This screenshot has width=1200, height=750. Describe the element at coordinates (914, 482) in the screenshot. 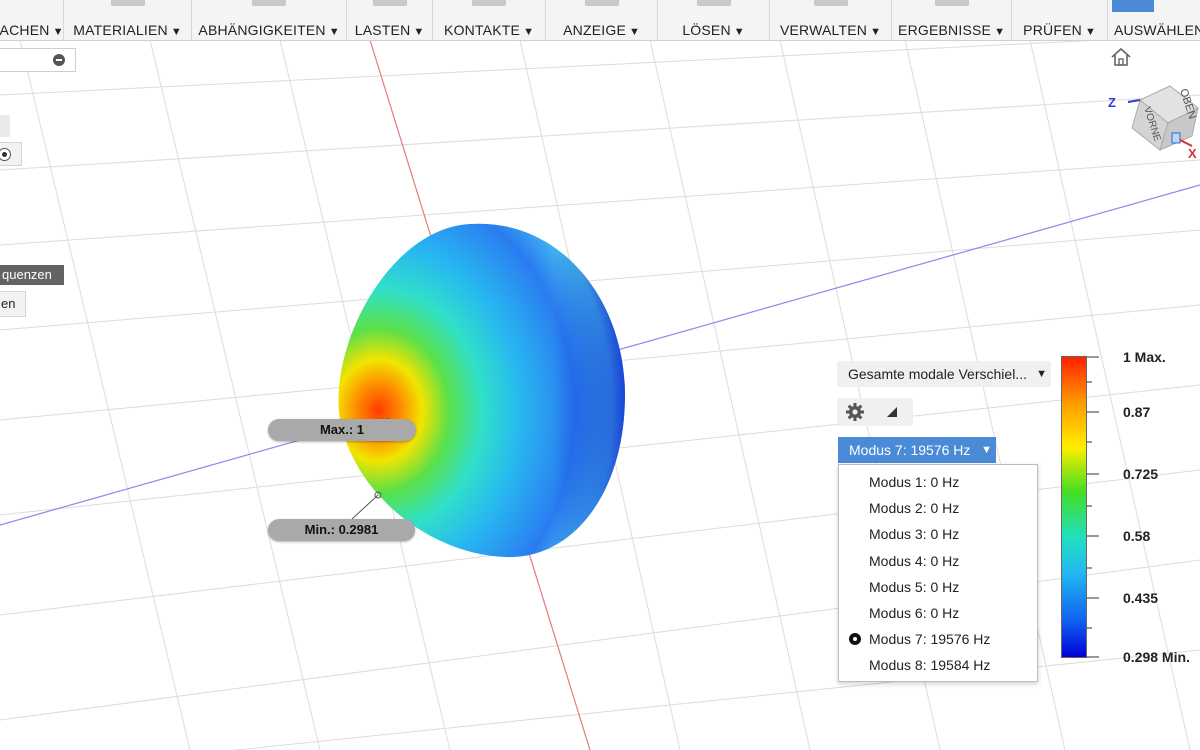

I see `mode-option-label: Modus 1: 0 Hz` at that location.